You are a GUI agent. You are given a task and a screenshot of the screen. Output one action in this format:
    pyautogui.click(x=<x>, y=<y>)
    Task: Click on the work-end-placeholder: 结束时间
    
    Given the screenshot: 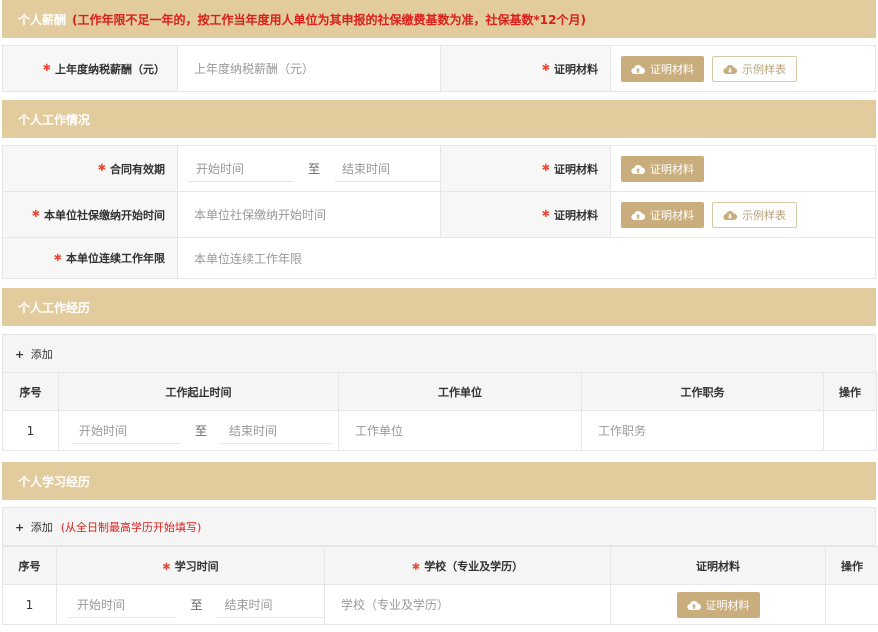 What is the action you would take?
    pyautogui.click(x=253, y=430)
    